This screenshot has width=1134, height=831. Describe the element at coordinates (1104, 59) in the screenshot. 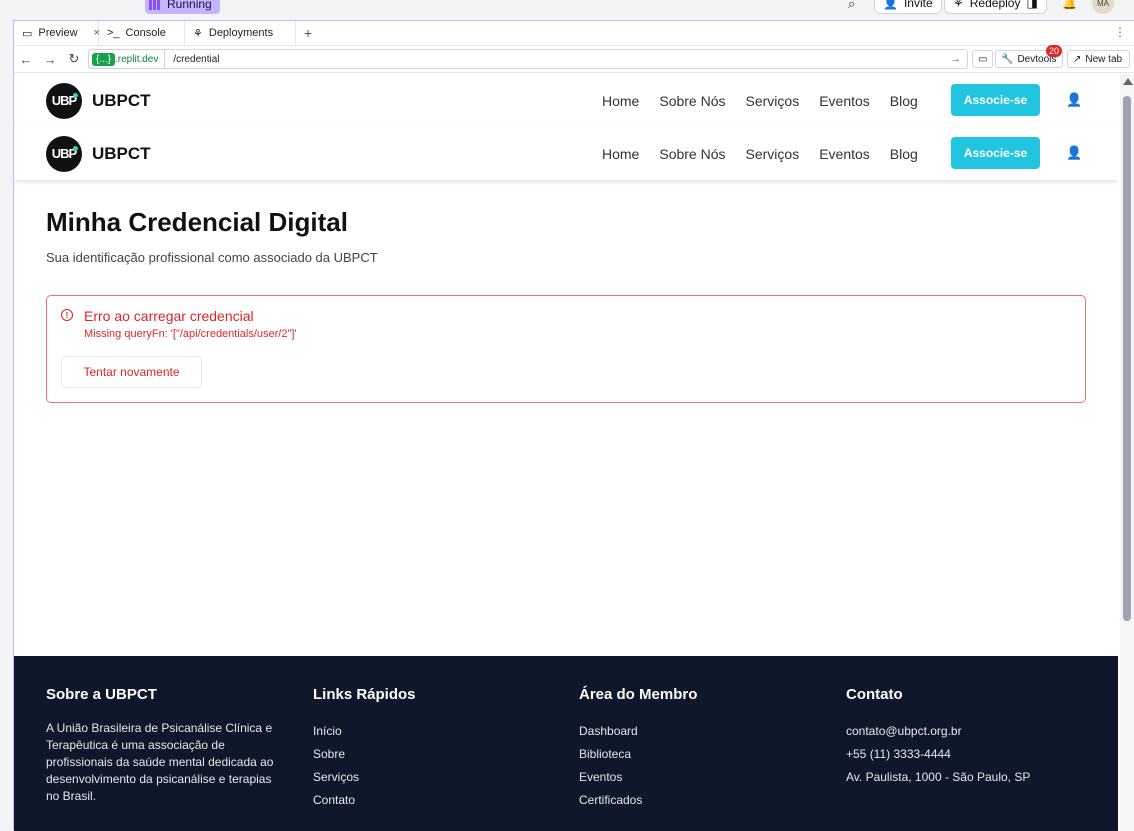

I see `new-tab-label: New tab` at that location.